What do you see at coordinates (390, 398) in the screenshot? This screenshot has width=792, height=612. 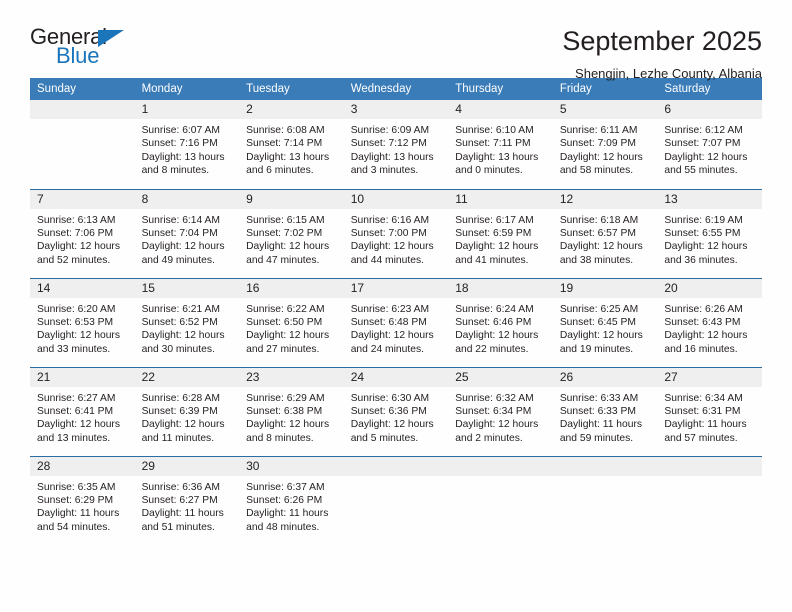 I see `day-detail-line: Sunrise: 6:30 AM` at bounding box center [390, 398].